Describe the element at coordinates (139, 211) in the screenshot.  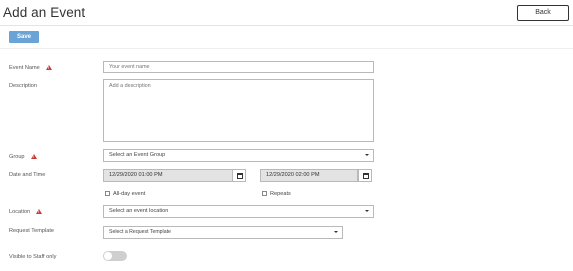
I see `location-select-value: Select an event location` at that location.